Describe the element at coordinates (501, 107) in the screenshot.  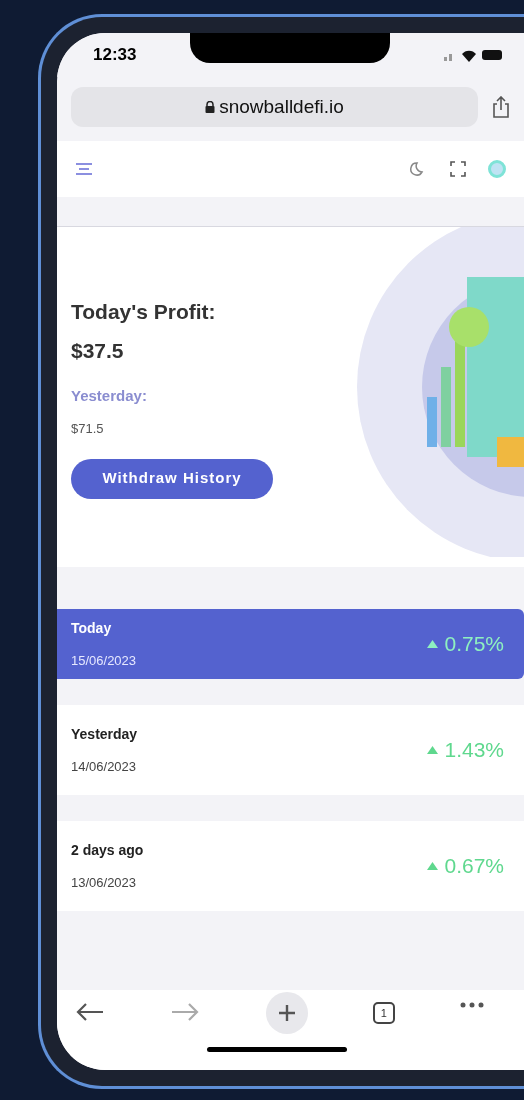
I see `share-icon` at that location.